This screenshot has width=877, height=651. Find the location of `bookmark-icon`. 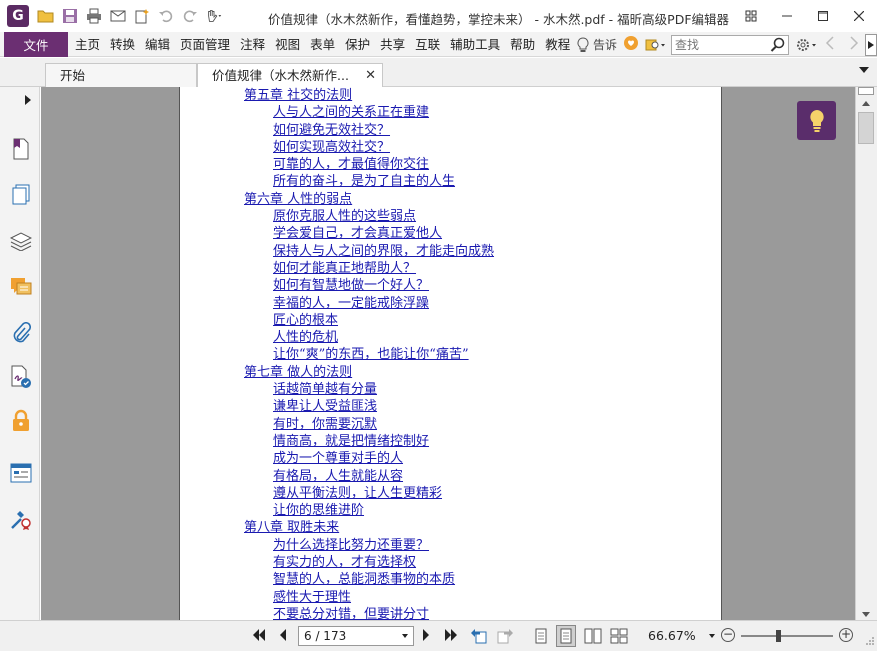

bookmark-icon is located at coordinates (21, 149).